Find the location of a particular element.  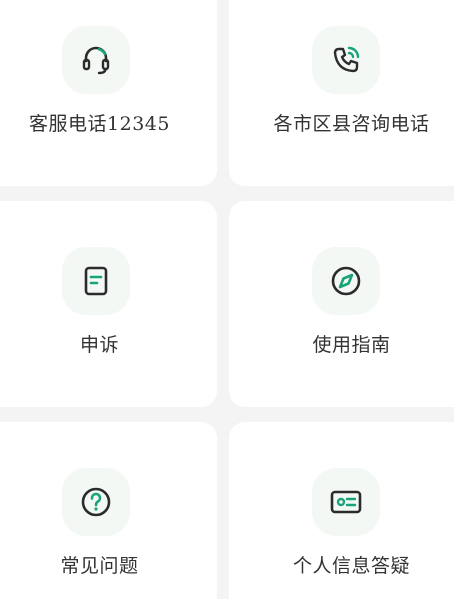

id-card-icon is located at coordinates (346, 502).